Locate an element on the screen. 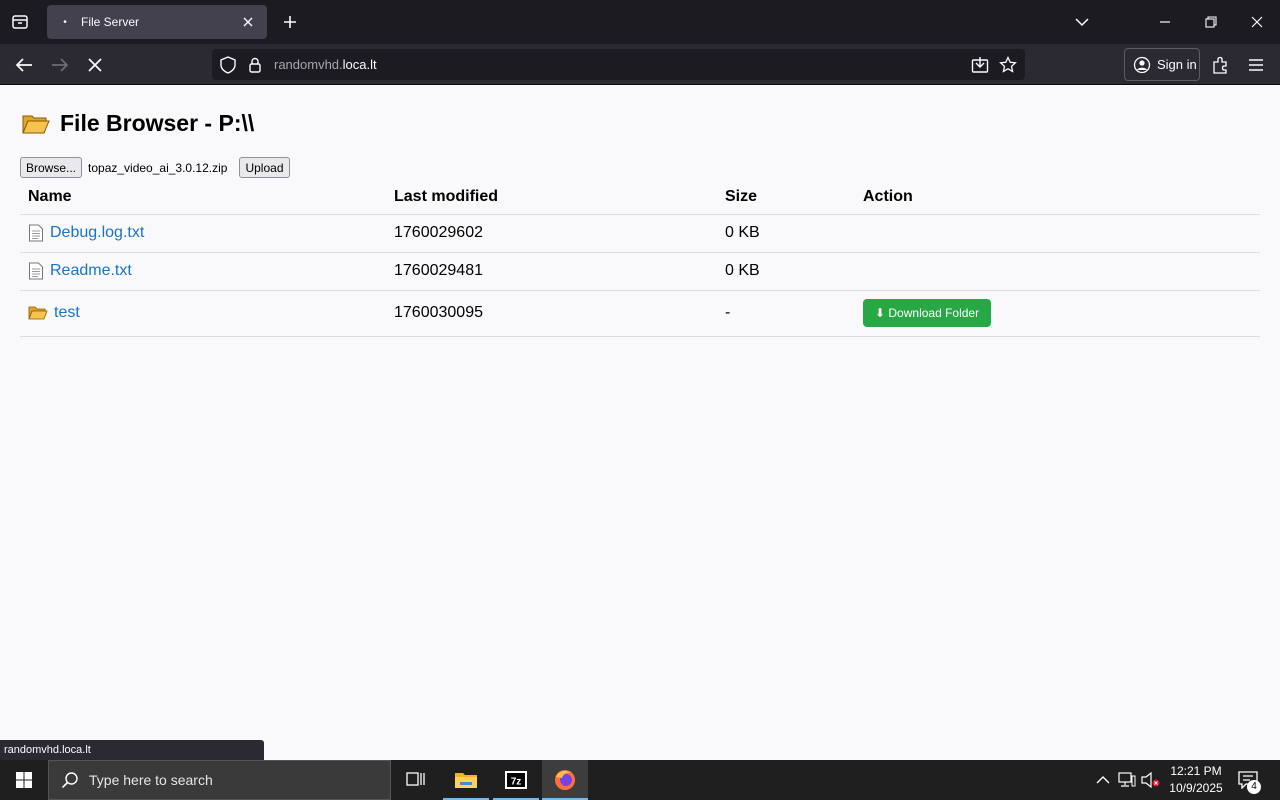 This screenshot has height=800, width=1280. file-explorer-icon is located at coordinates (466, 780).